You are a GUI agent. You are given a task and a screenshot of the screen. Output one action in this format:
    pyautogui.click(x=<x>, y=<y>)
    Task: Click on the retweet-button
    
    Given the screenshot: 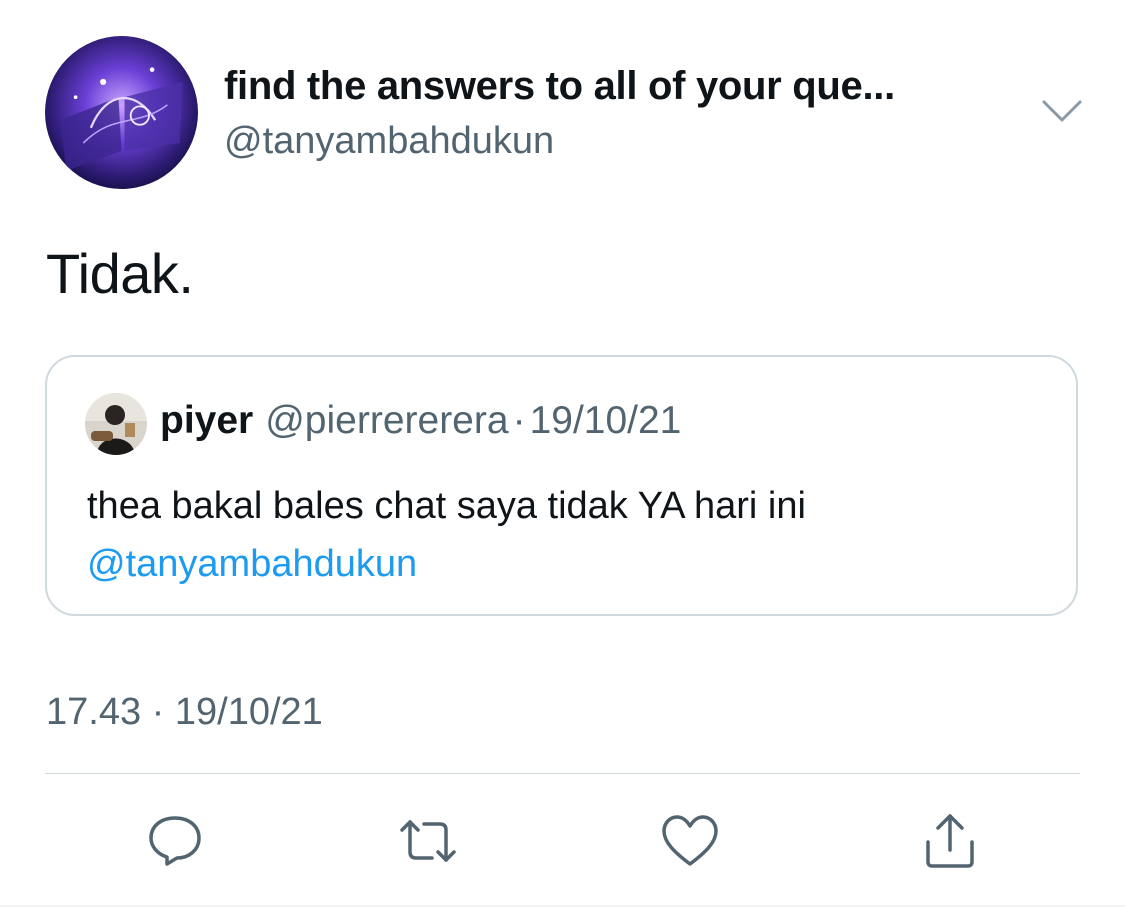 What is the action you would take?
    pyautogui.click(x=428, y=841)
    